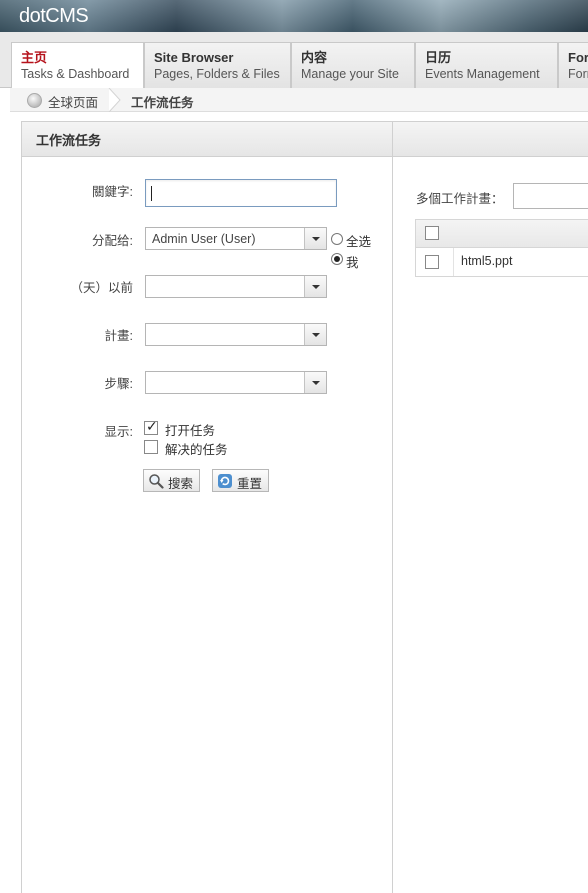 The width and height of the screenshot is (588, 893). What do you see at coordinates (337, 239) in the screenshot?
I see `radio-all` at bounding box center [337, 239].